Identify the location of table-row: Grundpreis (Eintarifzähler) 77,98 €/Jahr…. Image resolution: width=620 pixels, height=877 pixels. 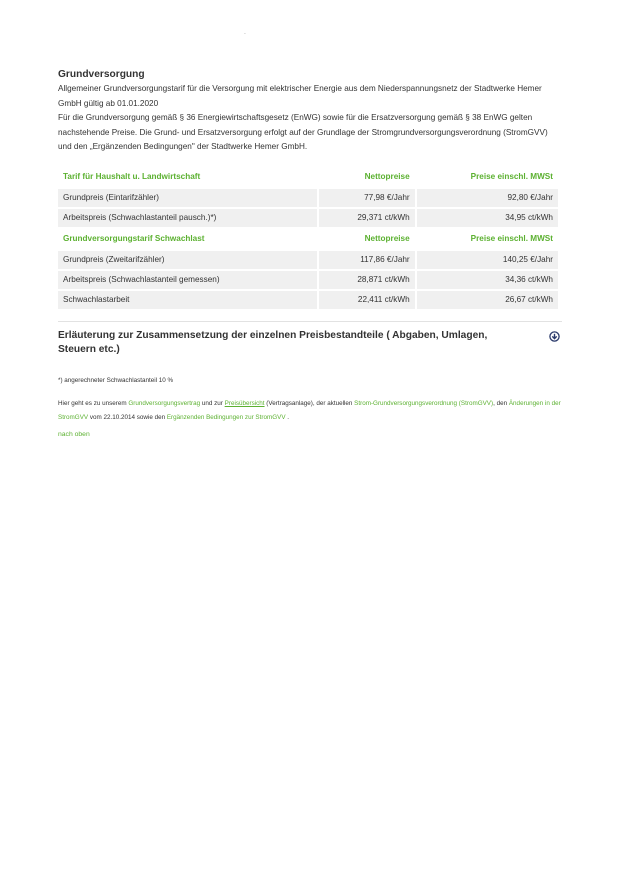
(308, 197).